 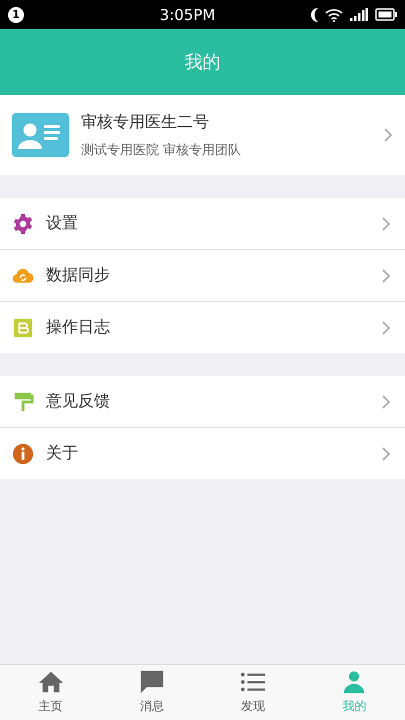 What do you see at coordinates (202, 327) in the screenshot?
I see `menu-item: 操作日志` at bounding box center [202, 327].